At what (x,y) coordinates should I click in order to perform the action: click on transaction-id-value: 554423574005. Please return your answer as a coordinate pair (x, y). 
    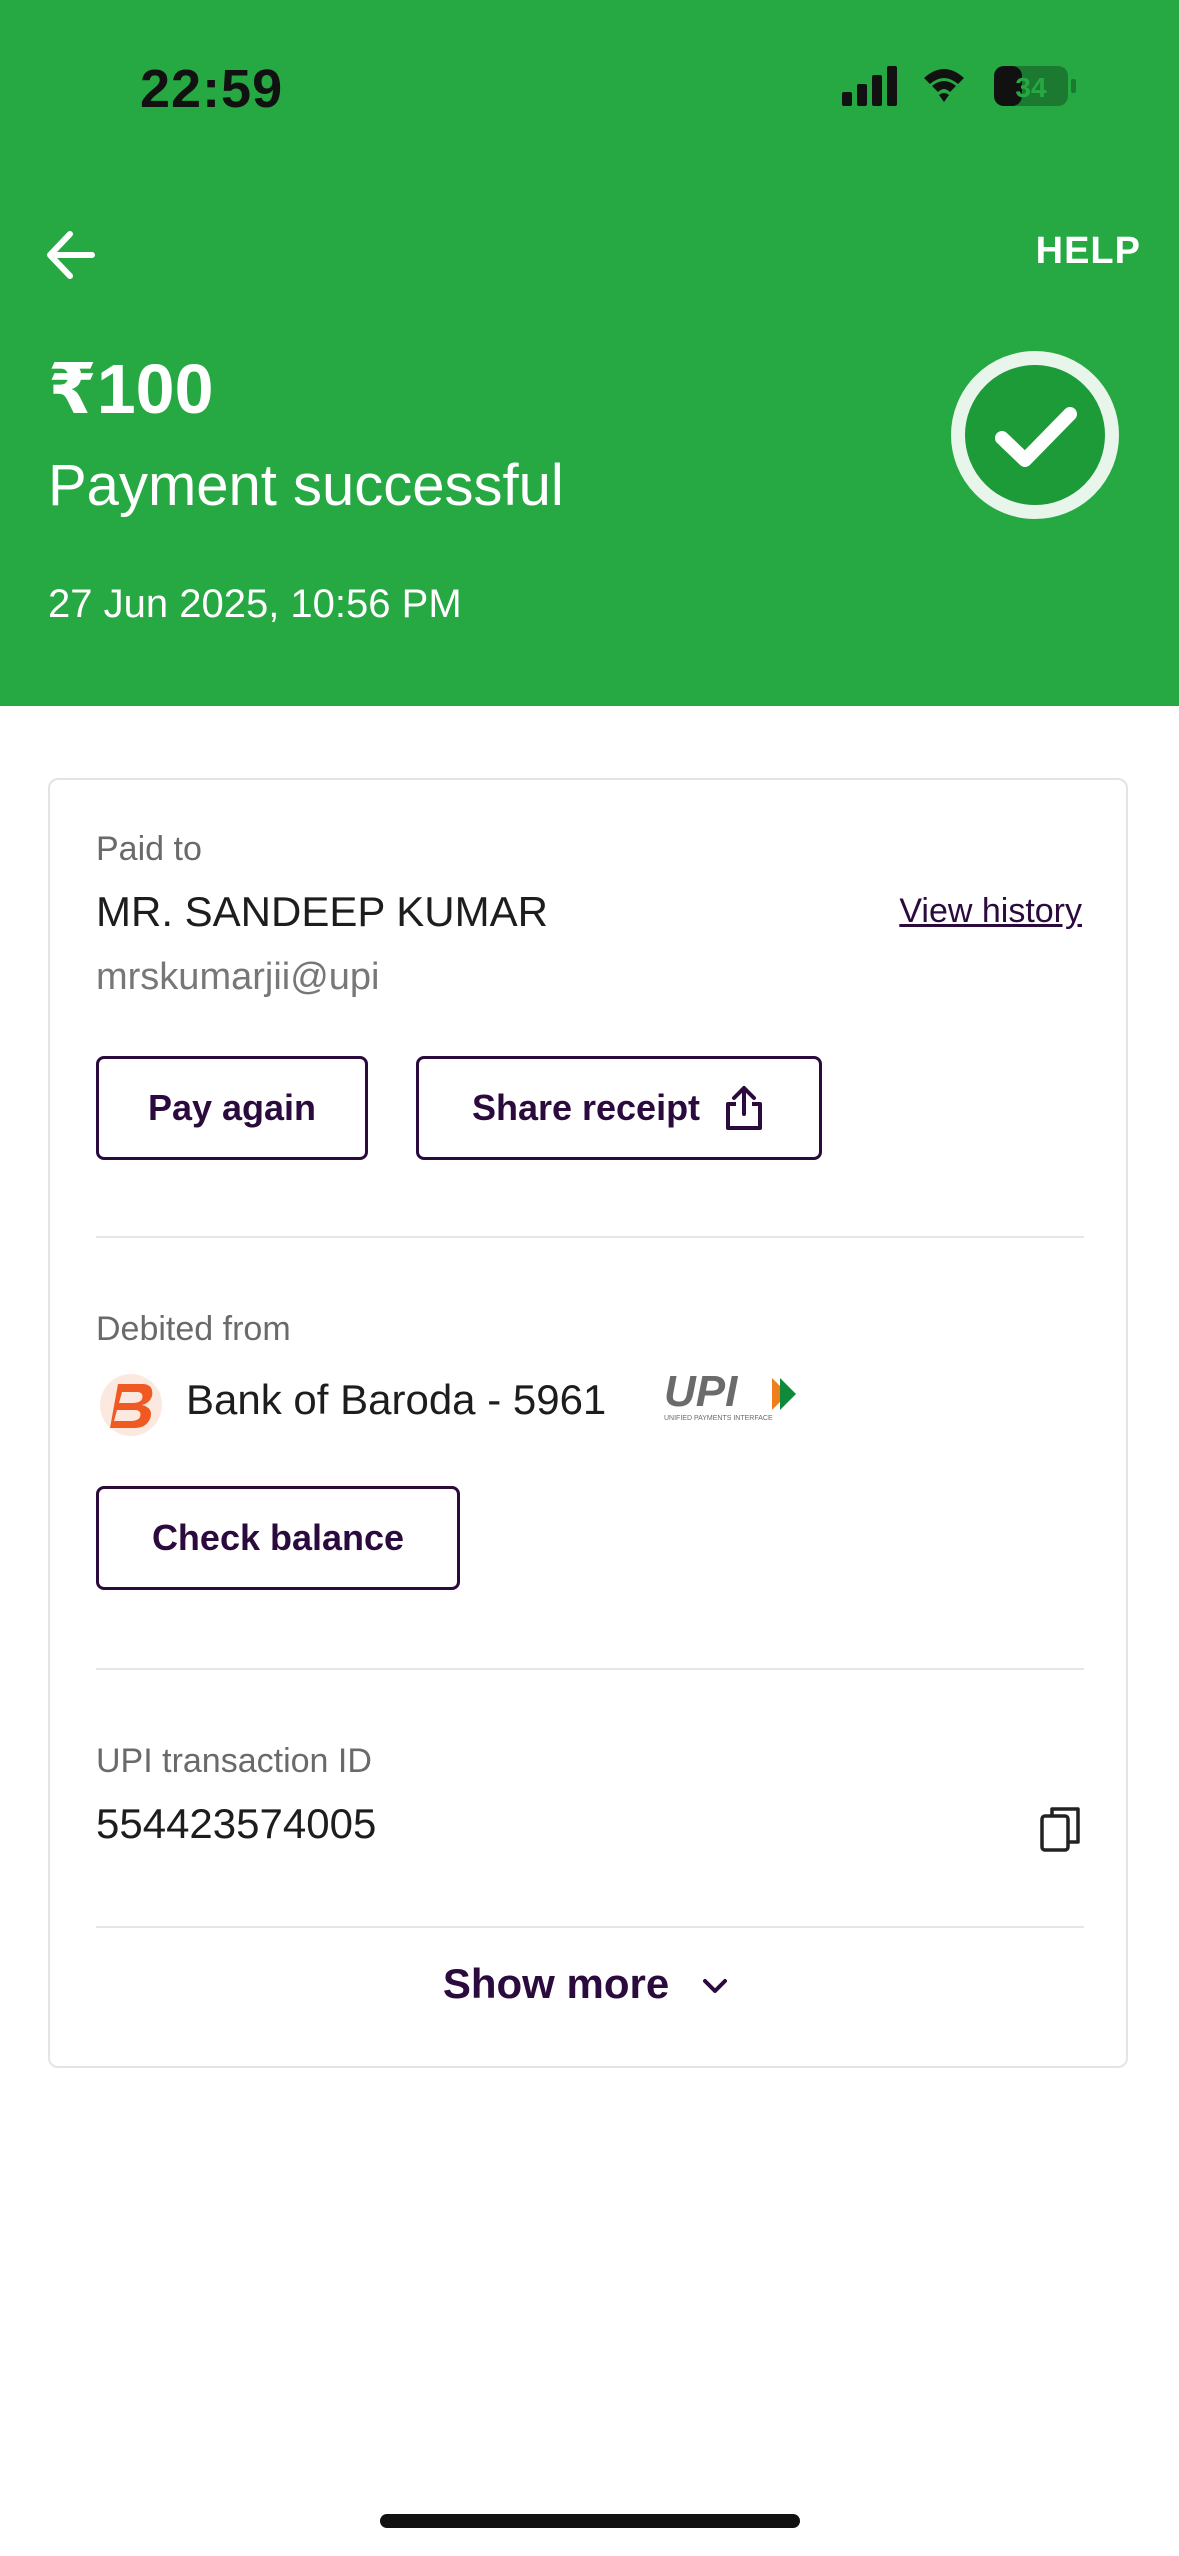
    Looking at the image, I should click on (236, 1823).